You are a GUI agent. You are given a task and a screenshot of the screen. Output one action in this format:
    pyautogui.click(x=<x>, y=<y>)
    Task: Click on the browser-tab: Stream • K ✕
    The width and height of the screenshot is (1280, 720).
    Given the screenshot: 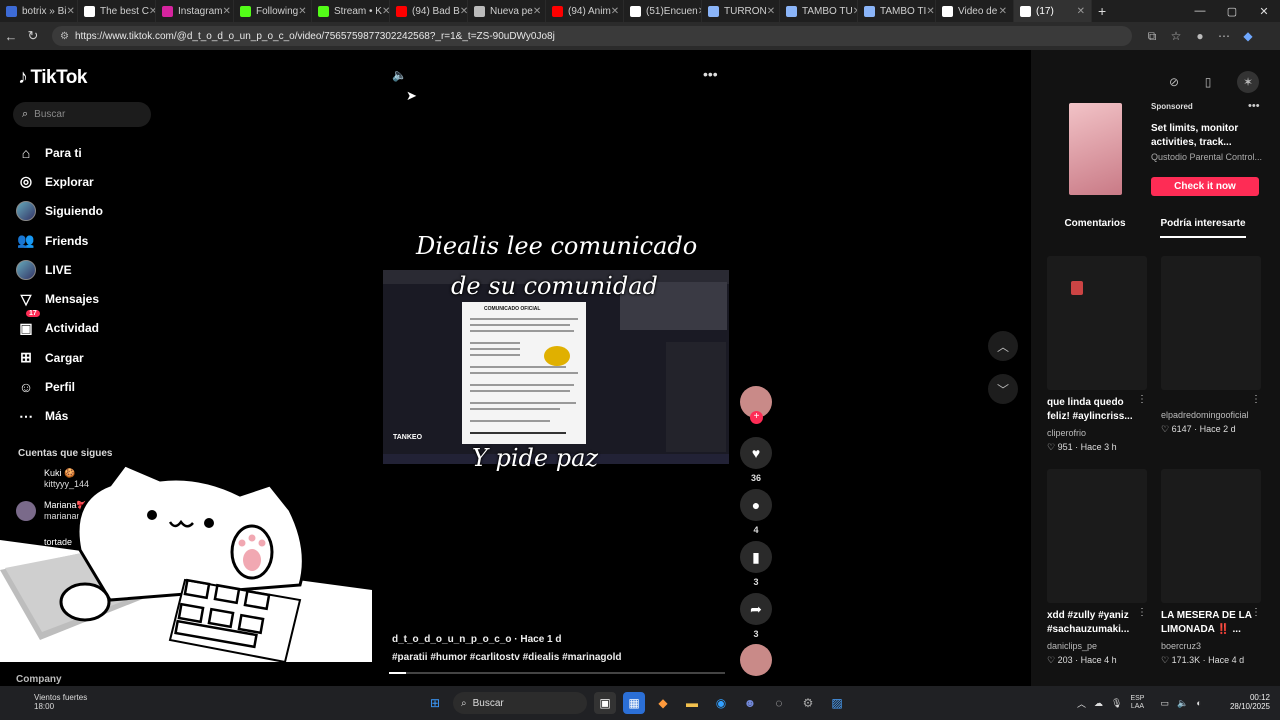 What is the action you would take?
    pyautogui.click(x=351, y=11)
    